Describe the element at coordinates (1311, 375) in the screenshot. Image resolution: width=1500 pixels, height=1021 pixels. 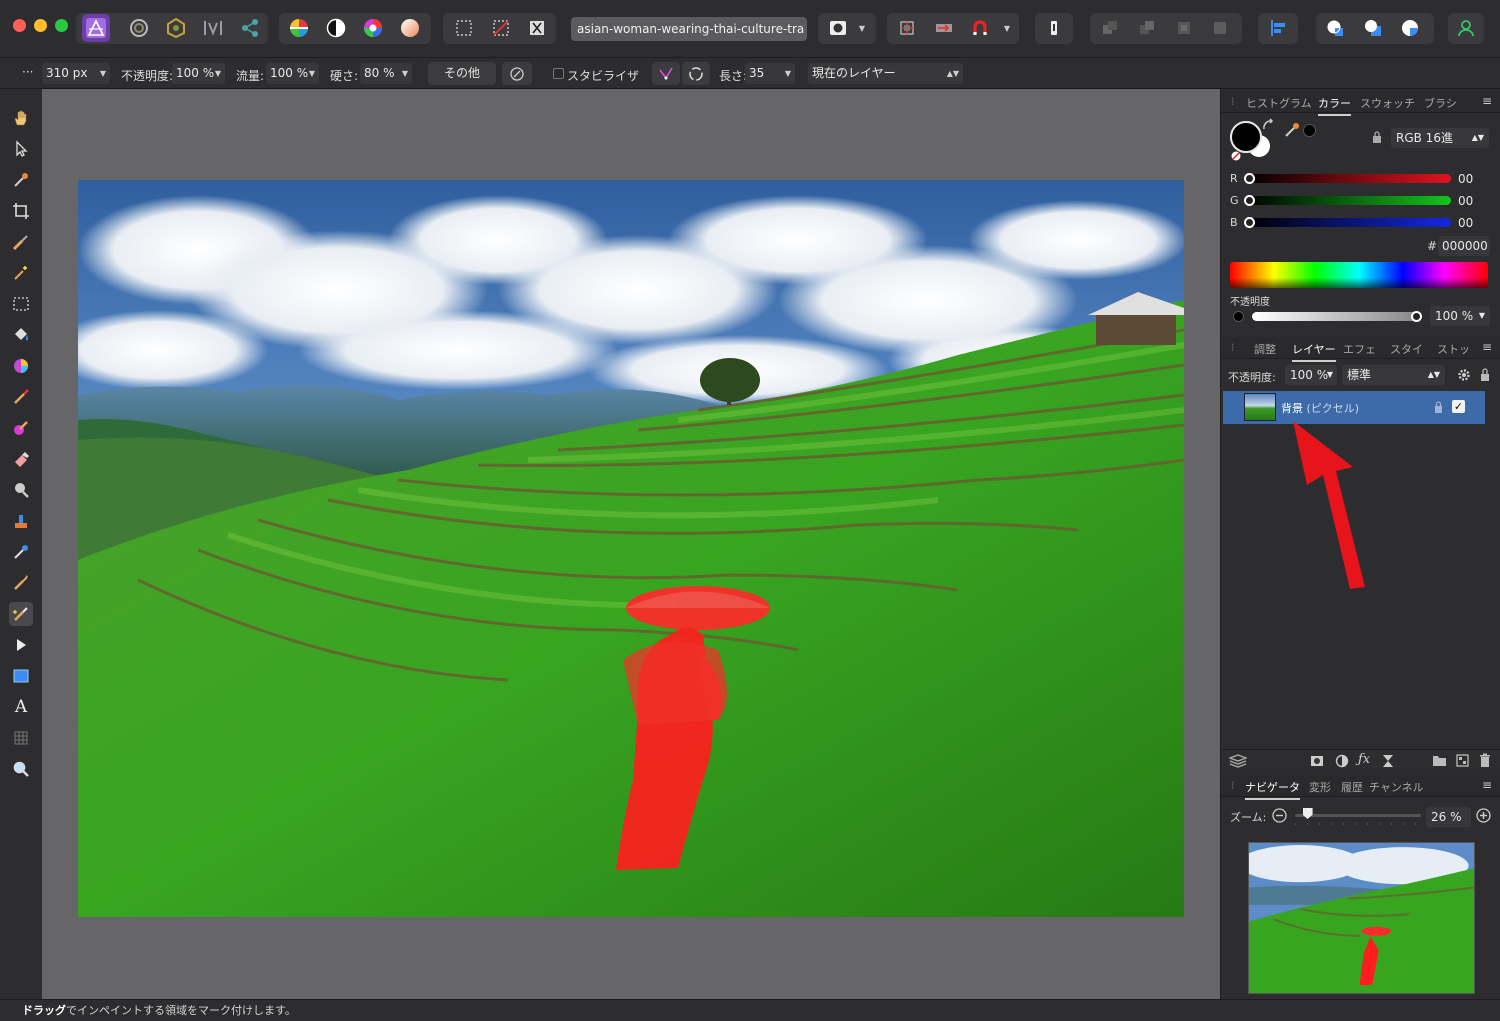
I see `layer-opacity-field: 100 % ▼` at that location.